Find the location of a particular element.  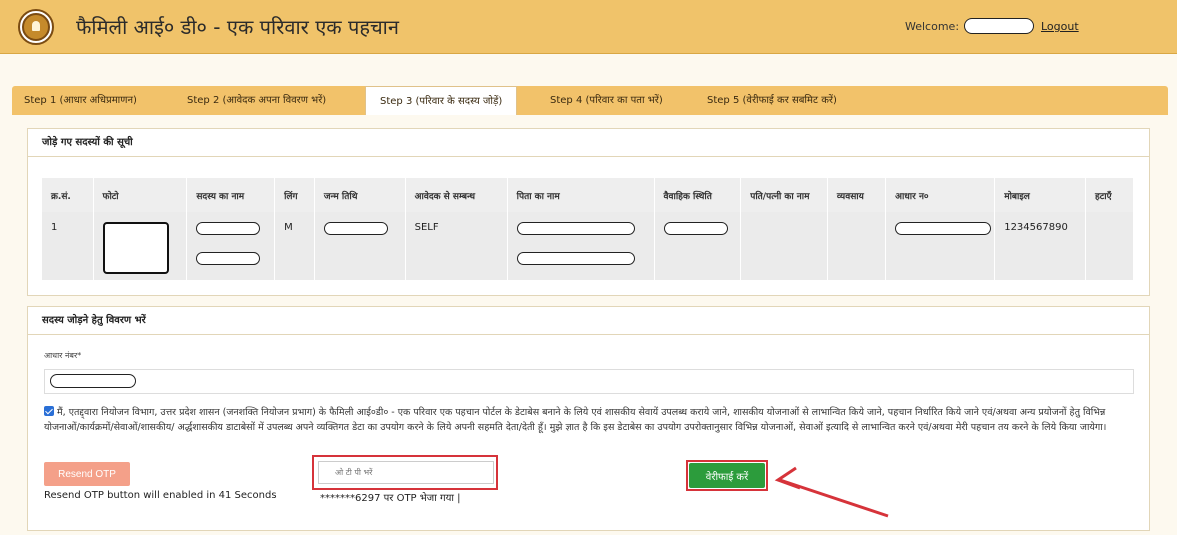

redacted-father-name is located at coordinates (575, 228).